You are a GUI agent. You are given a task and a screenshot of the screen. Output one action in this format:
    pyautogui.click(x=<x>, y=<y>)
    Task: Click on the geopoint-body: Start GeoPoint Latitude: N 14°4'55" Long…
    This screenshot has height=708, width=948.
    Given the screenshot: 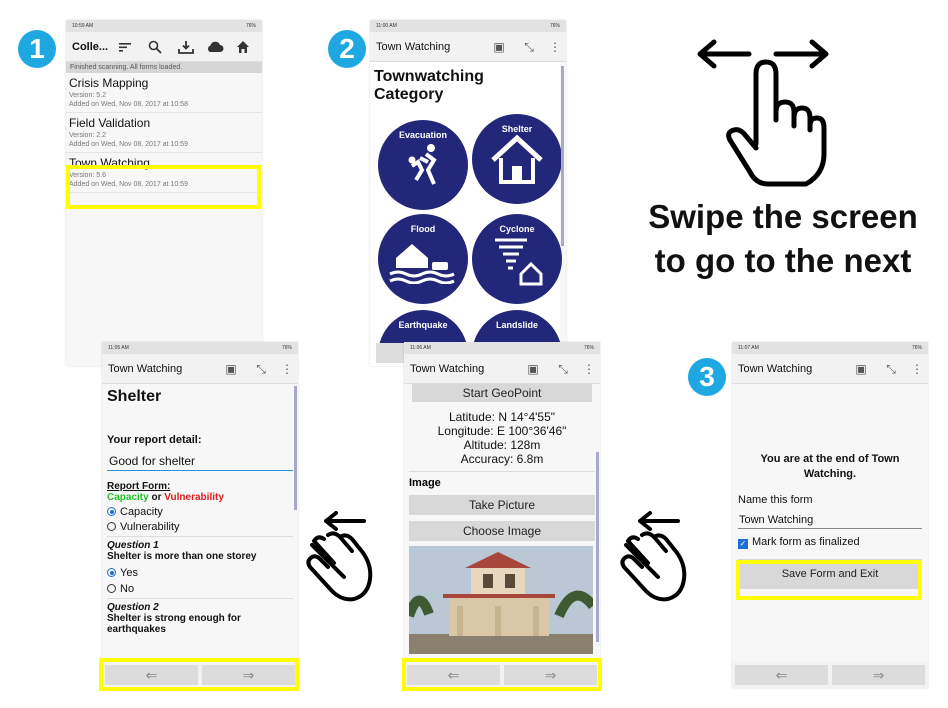 What is the action you would take?
    pyautogui.click(x=502, y=519)
    